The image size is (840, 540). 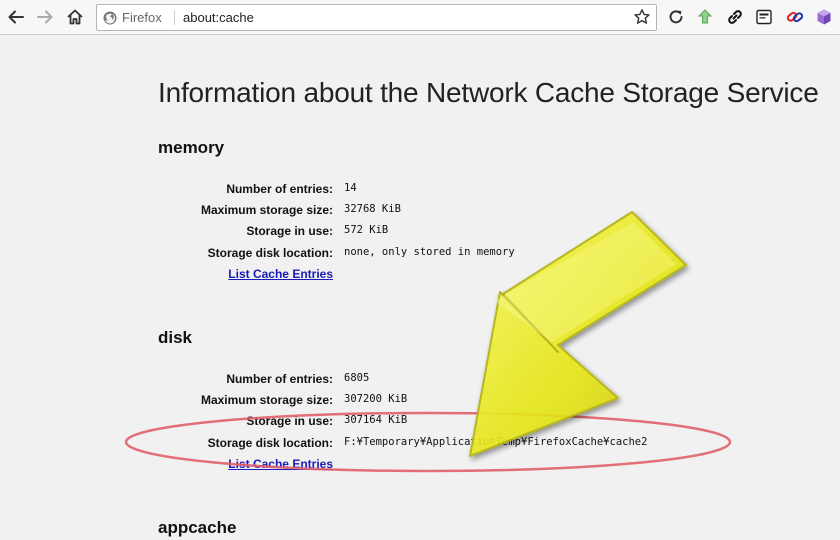 I want to click on firefox-icon, so click(x=110, y=17).